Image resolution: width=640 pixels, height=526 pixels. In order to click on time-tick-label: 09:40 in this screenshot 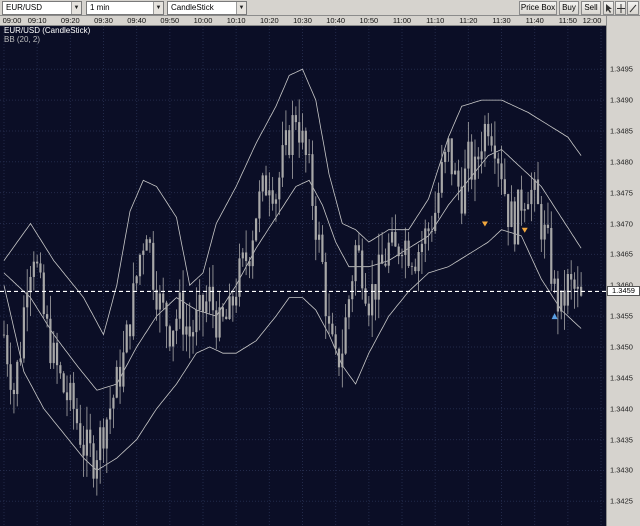, I will do `click(137, 20)`.